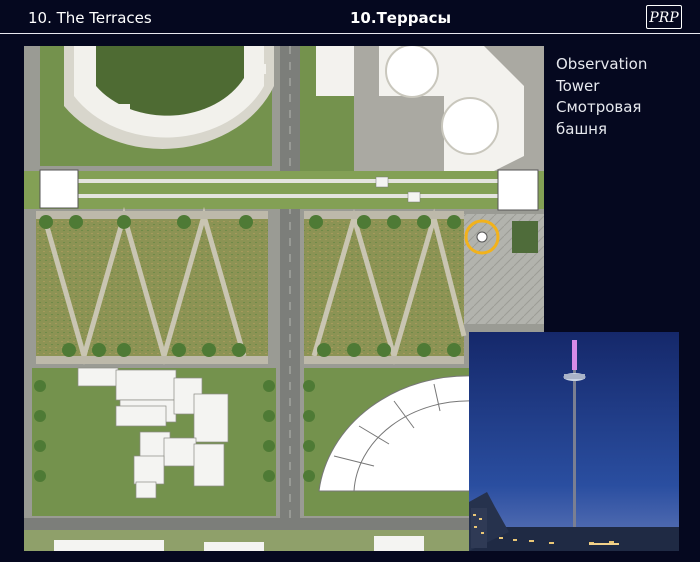 This screenshot has width=700, height=562. I want to click on tower-photo, so click(574, 441).